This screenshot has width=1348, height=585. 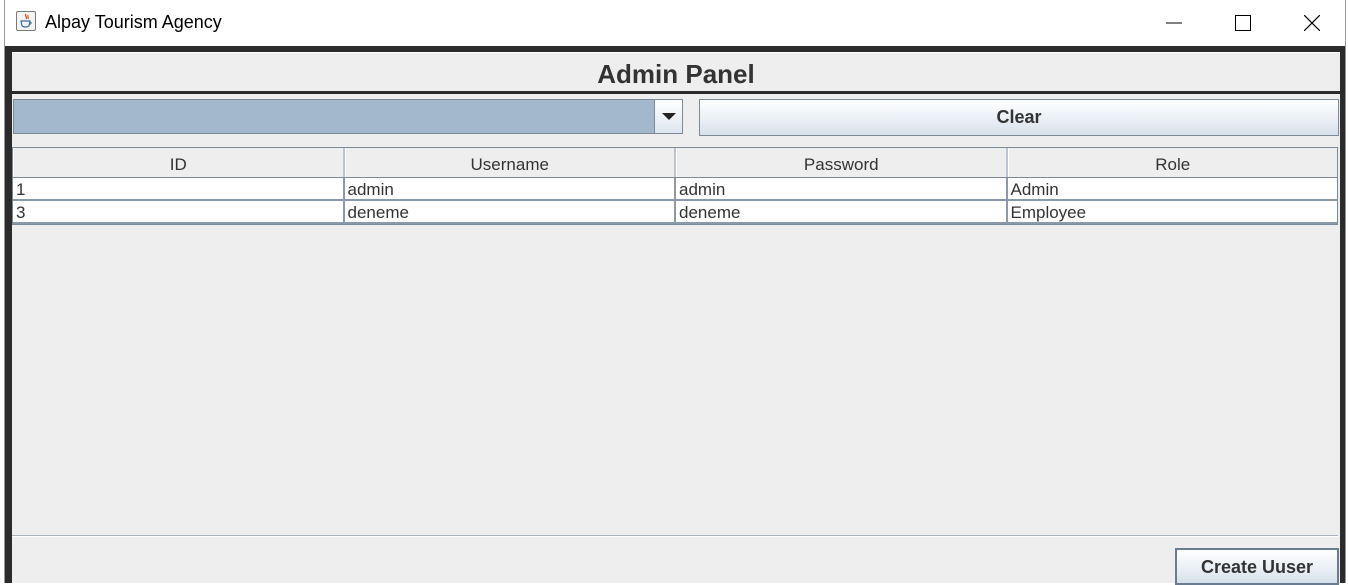 I want to click on column-header-username: Username, so click(x=510, y=162).